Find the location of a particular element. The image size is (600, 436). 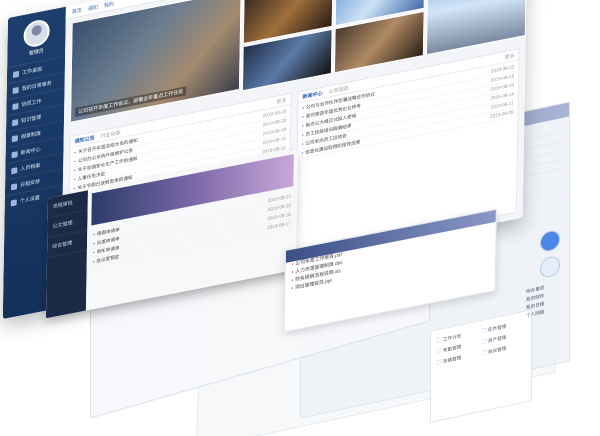

sidebar-item-label: 日程安排 is located at coordinates (30, 183).